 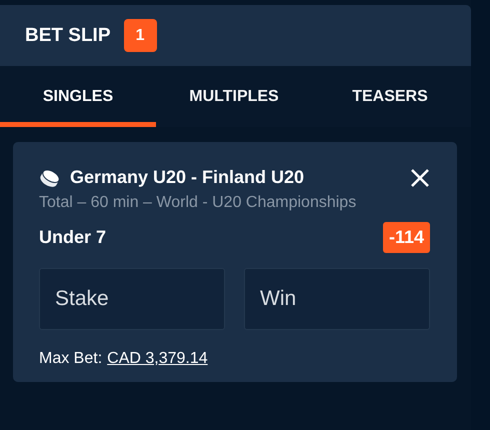 What do you see at coordinates (406, 237) in the screenshot?
I see `odds-badge: -114` at bounding box center [406, 237].